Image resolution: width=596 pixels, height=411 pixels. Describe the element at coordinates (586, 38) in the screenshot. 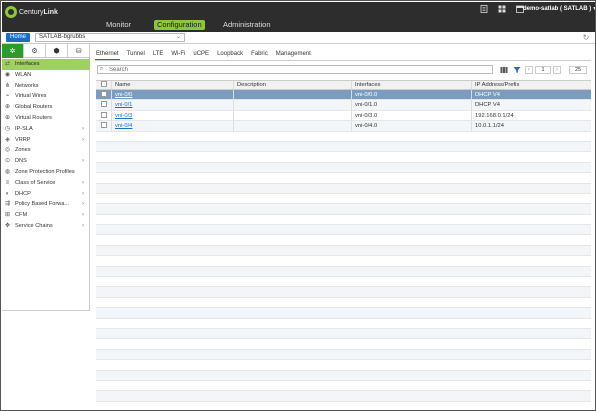

I see `refresh-icon: ↻` at that location.